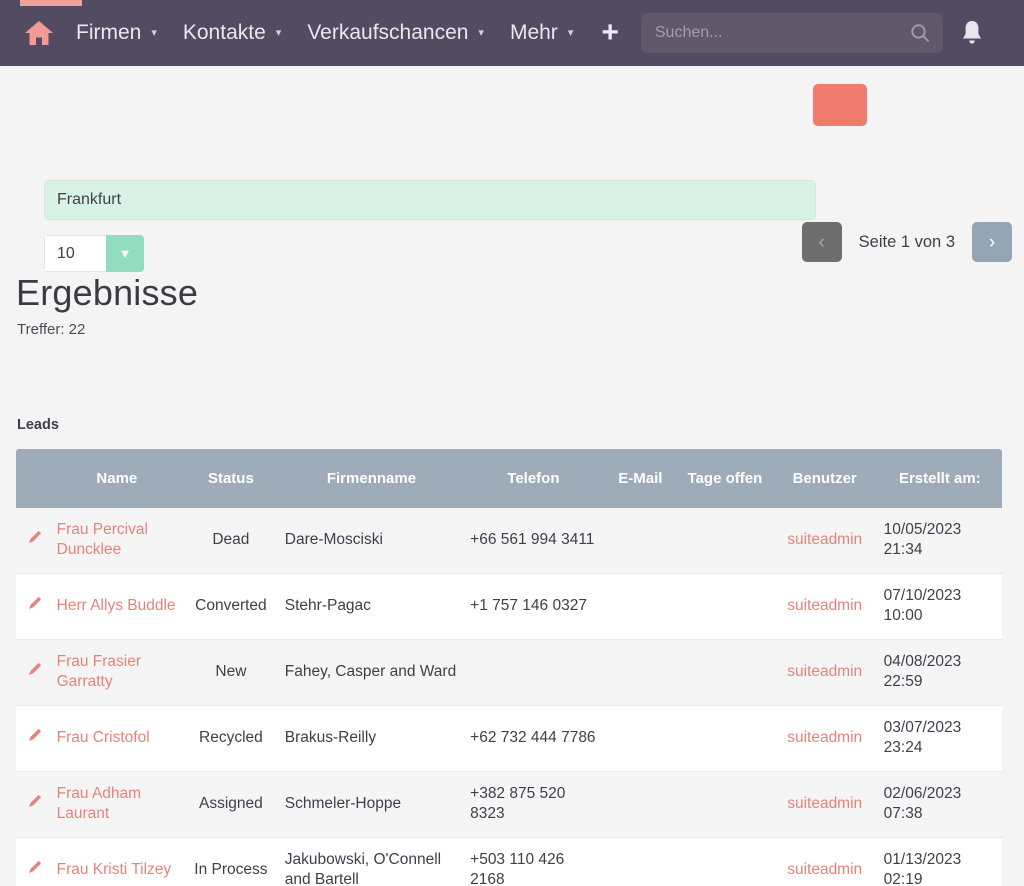  Describe the element at coordinates (821, 242) in the screenshot. I see `previous-page-button: ‹` at that location.